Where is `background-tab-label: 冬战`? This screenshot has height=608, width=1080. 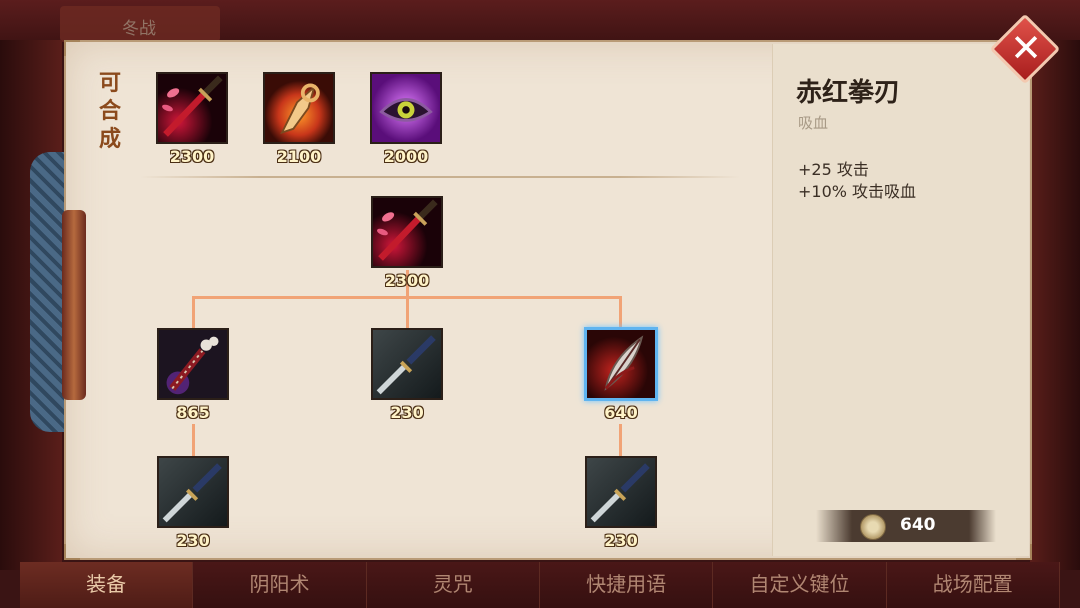
background-tab-label: 冬战 is located at coordinates (139, 29).